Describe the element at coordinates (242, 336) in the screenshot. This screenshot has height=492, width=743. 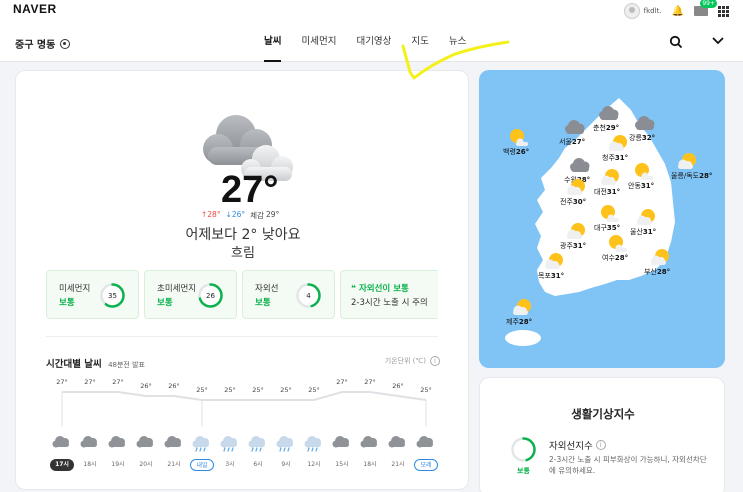
I see `divider` at that location.